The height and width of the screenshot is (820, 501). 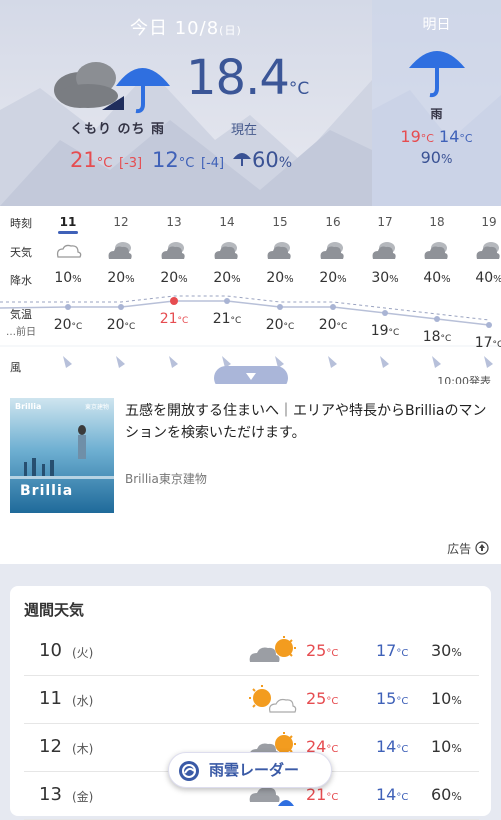 I want to click on hour-label: 18, so click(x=437, y=222).